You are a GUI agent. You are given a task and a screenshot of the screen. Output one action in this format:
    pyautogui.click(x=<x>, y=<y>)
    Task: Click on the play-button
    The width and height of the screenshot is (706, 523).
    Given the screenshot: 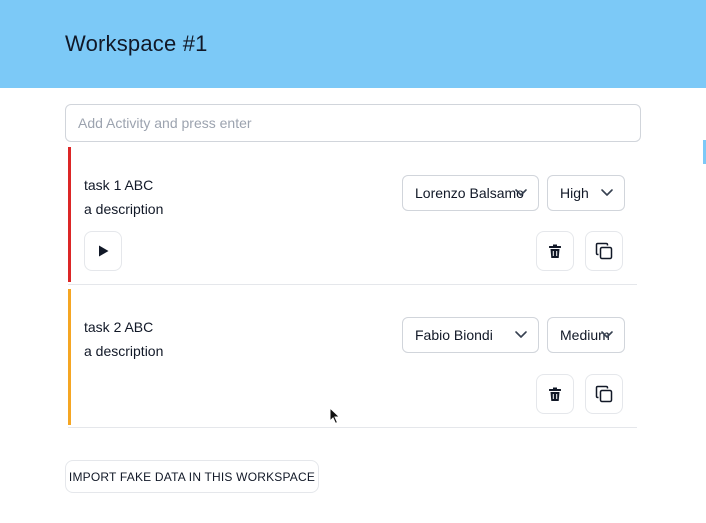 What is the action you would take?
    pyautogui.click(x=103, y=251)
    